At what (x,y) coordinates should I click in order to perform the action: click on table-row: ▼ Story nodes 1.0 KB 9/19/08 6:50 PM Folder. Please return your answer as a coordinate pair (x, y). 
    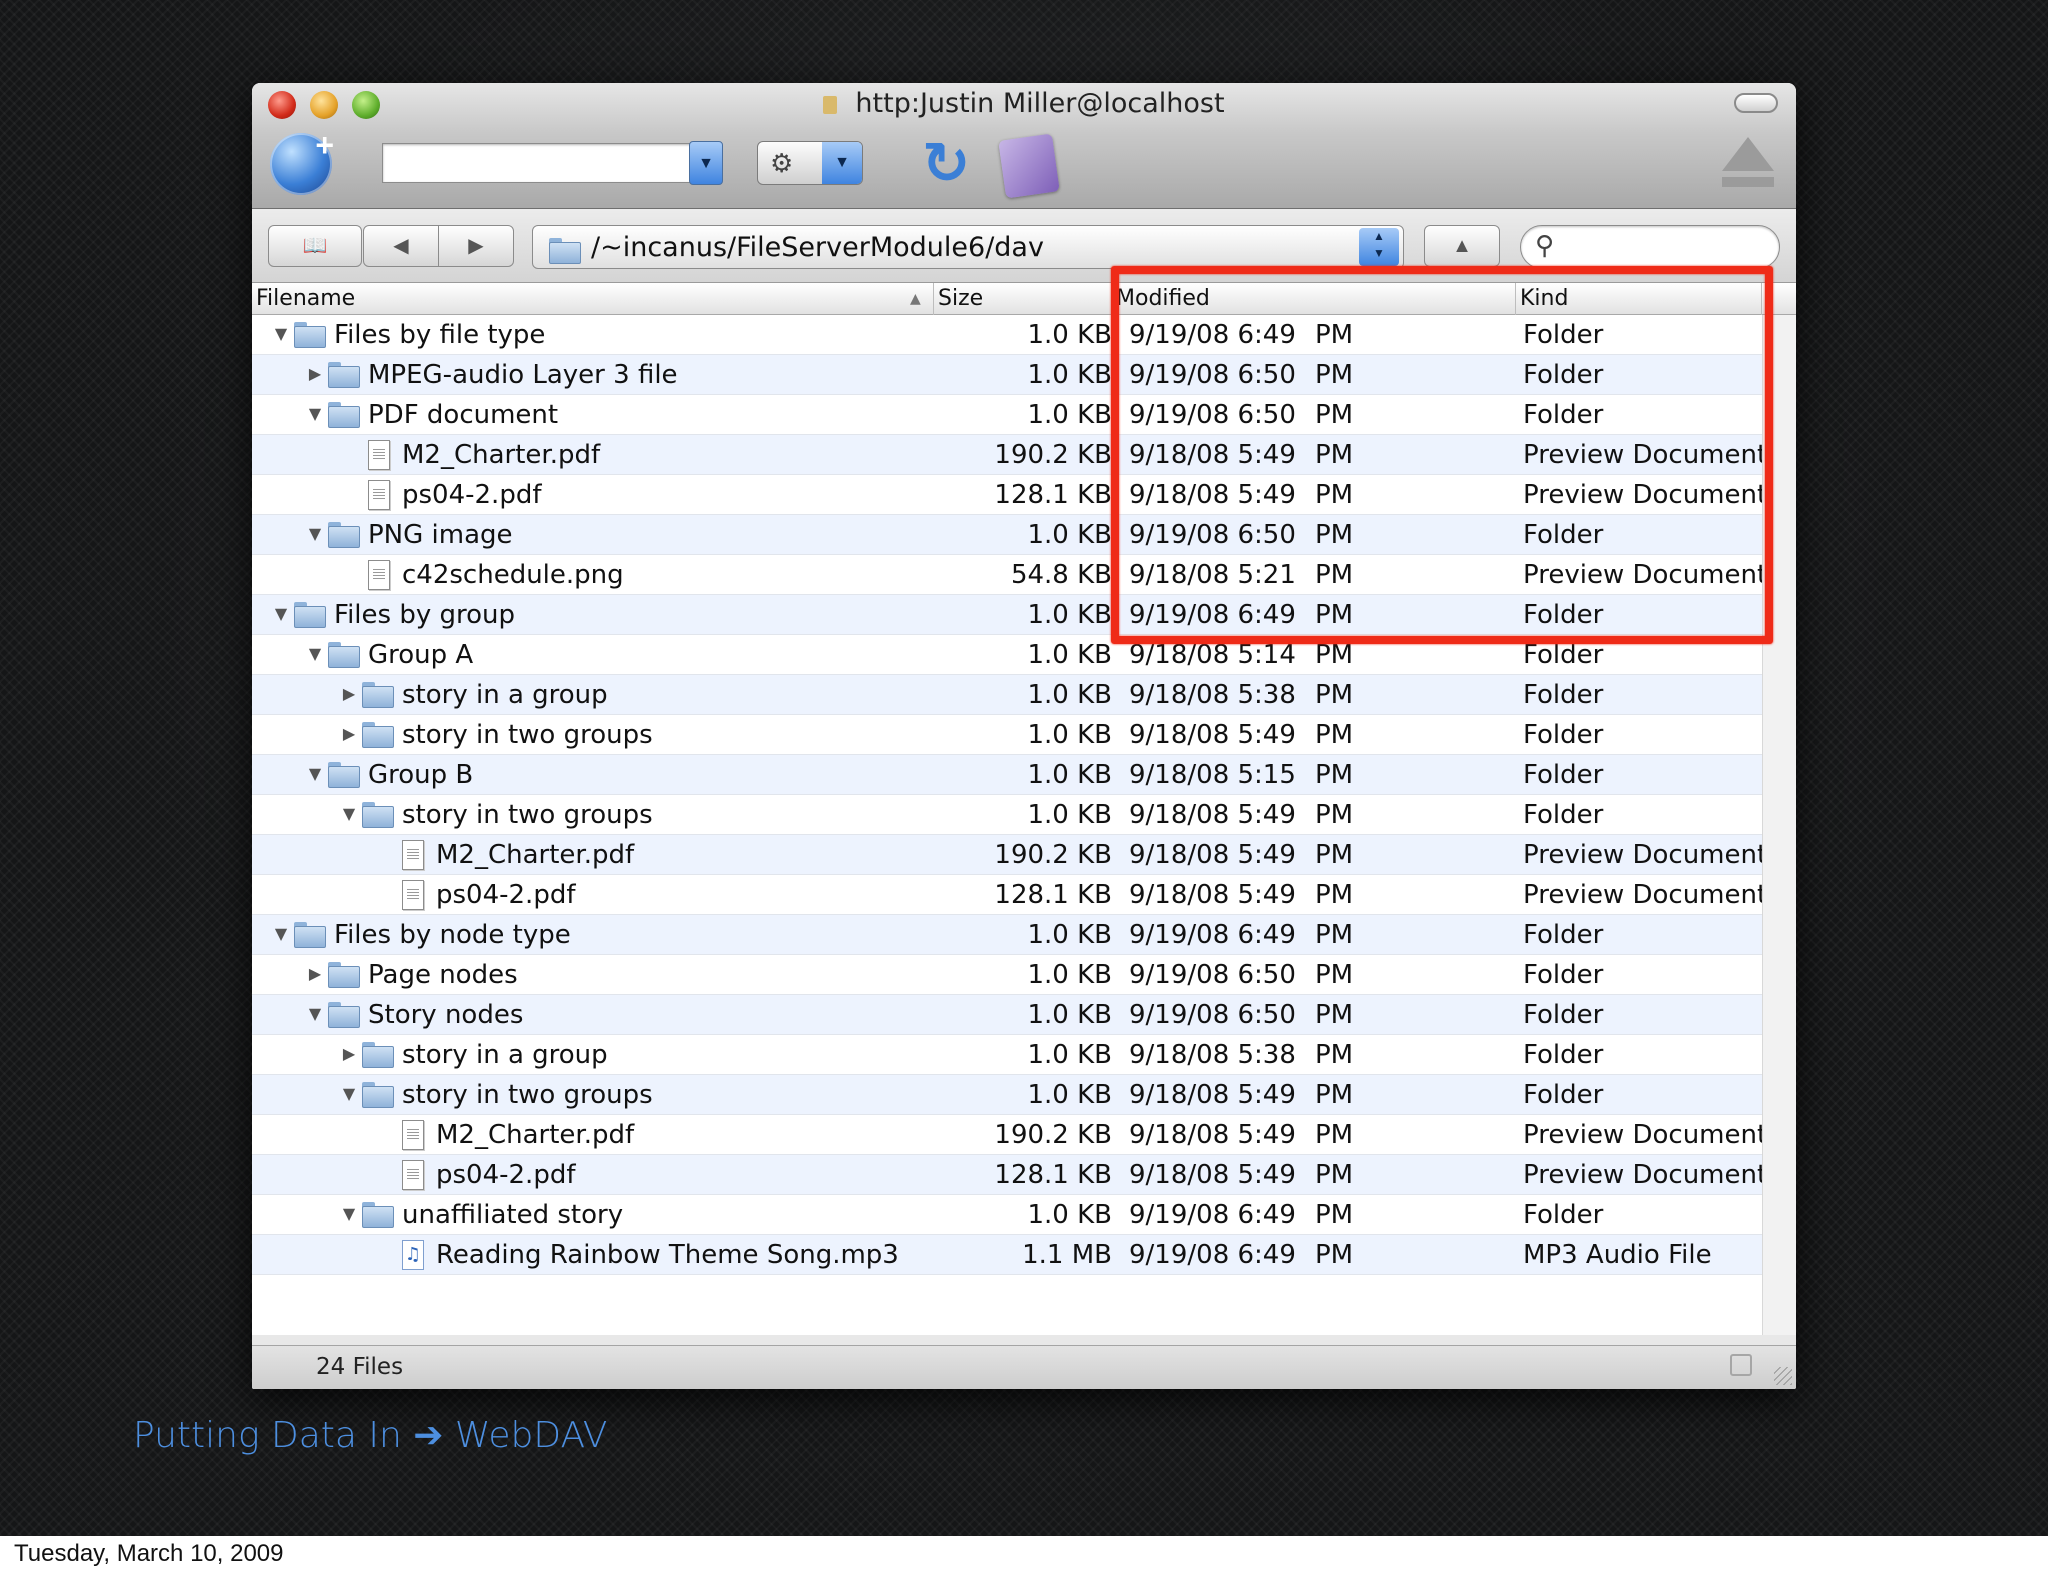
    Looking at the image, I should click on (1007, 1015).